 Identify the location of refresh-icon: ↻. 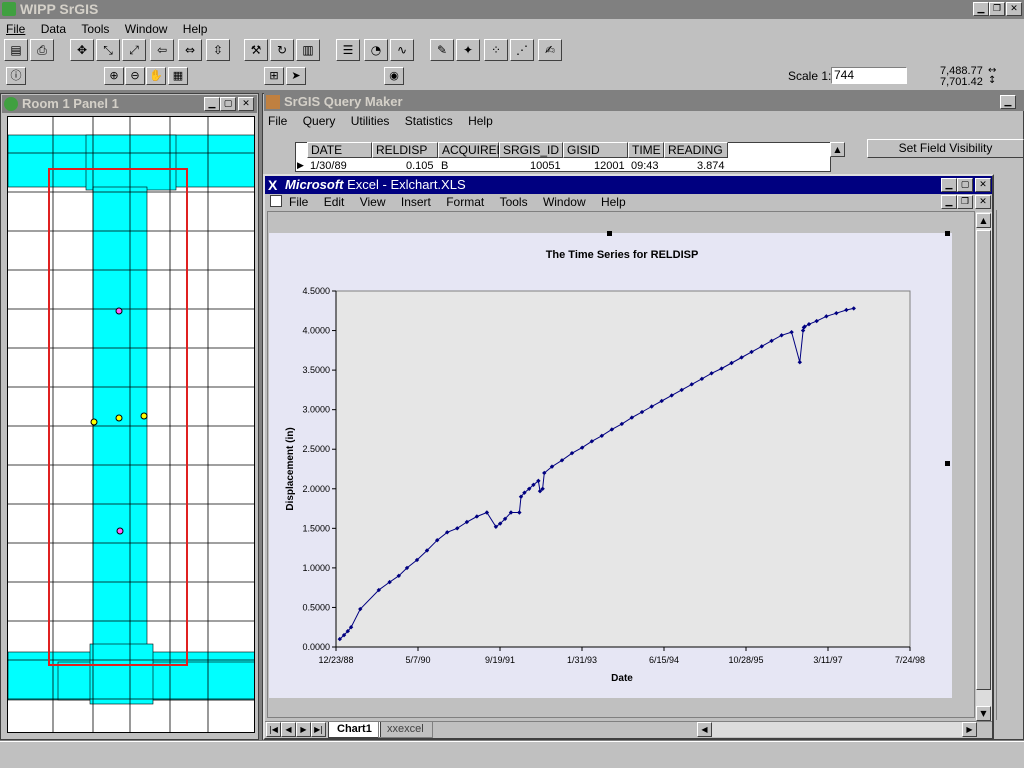
(282, 50).